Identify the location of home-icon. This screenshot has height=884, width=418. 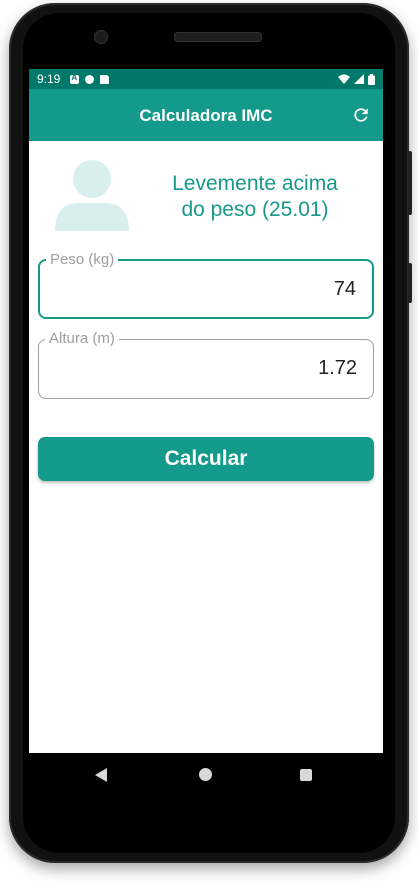
(205, 774).